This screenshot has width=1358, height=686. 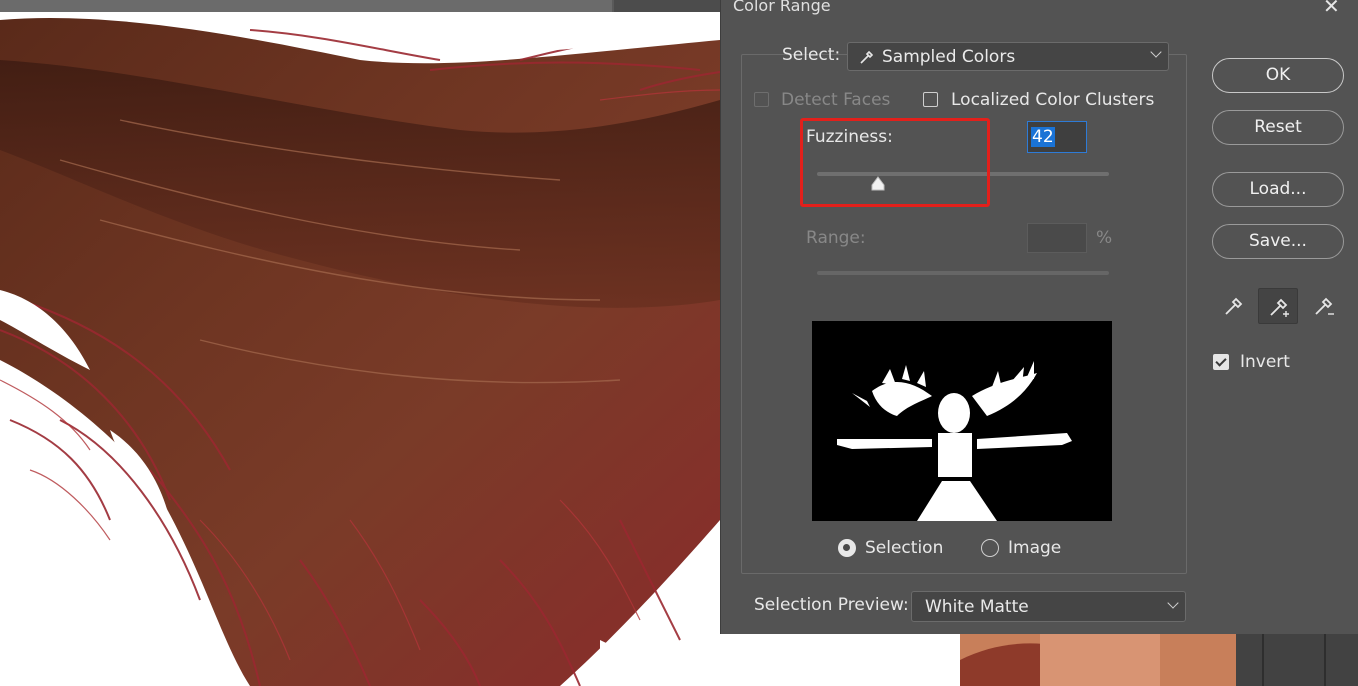 What do you see at coordinates (1048, 606) in the screenshot?
I see `selection-preview-dropdown: White Matte` at bounding box center [1048, 606].